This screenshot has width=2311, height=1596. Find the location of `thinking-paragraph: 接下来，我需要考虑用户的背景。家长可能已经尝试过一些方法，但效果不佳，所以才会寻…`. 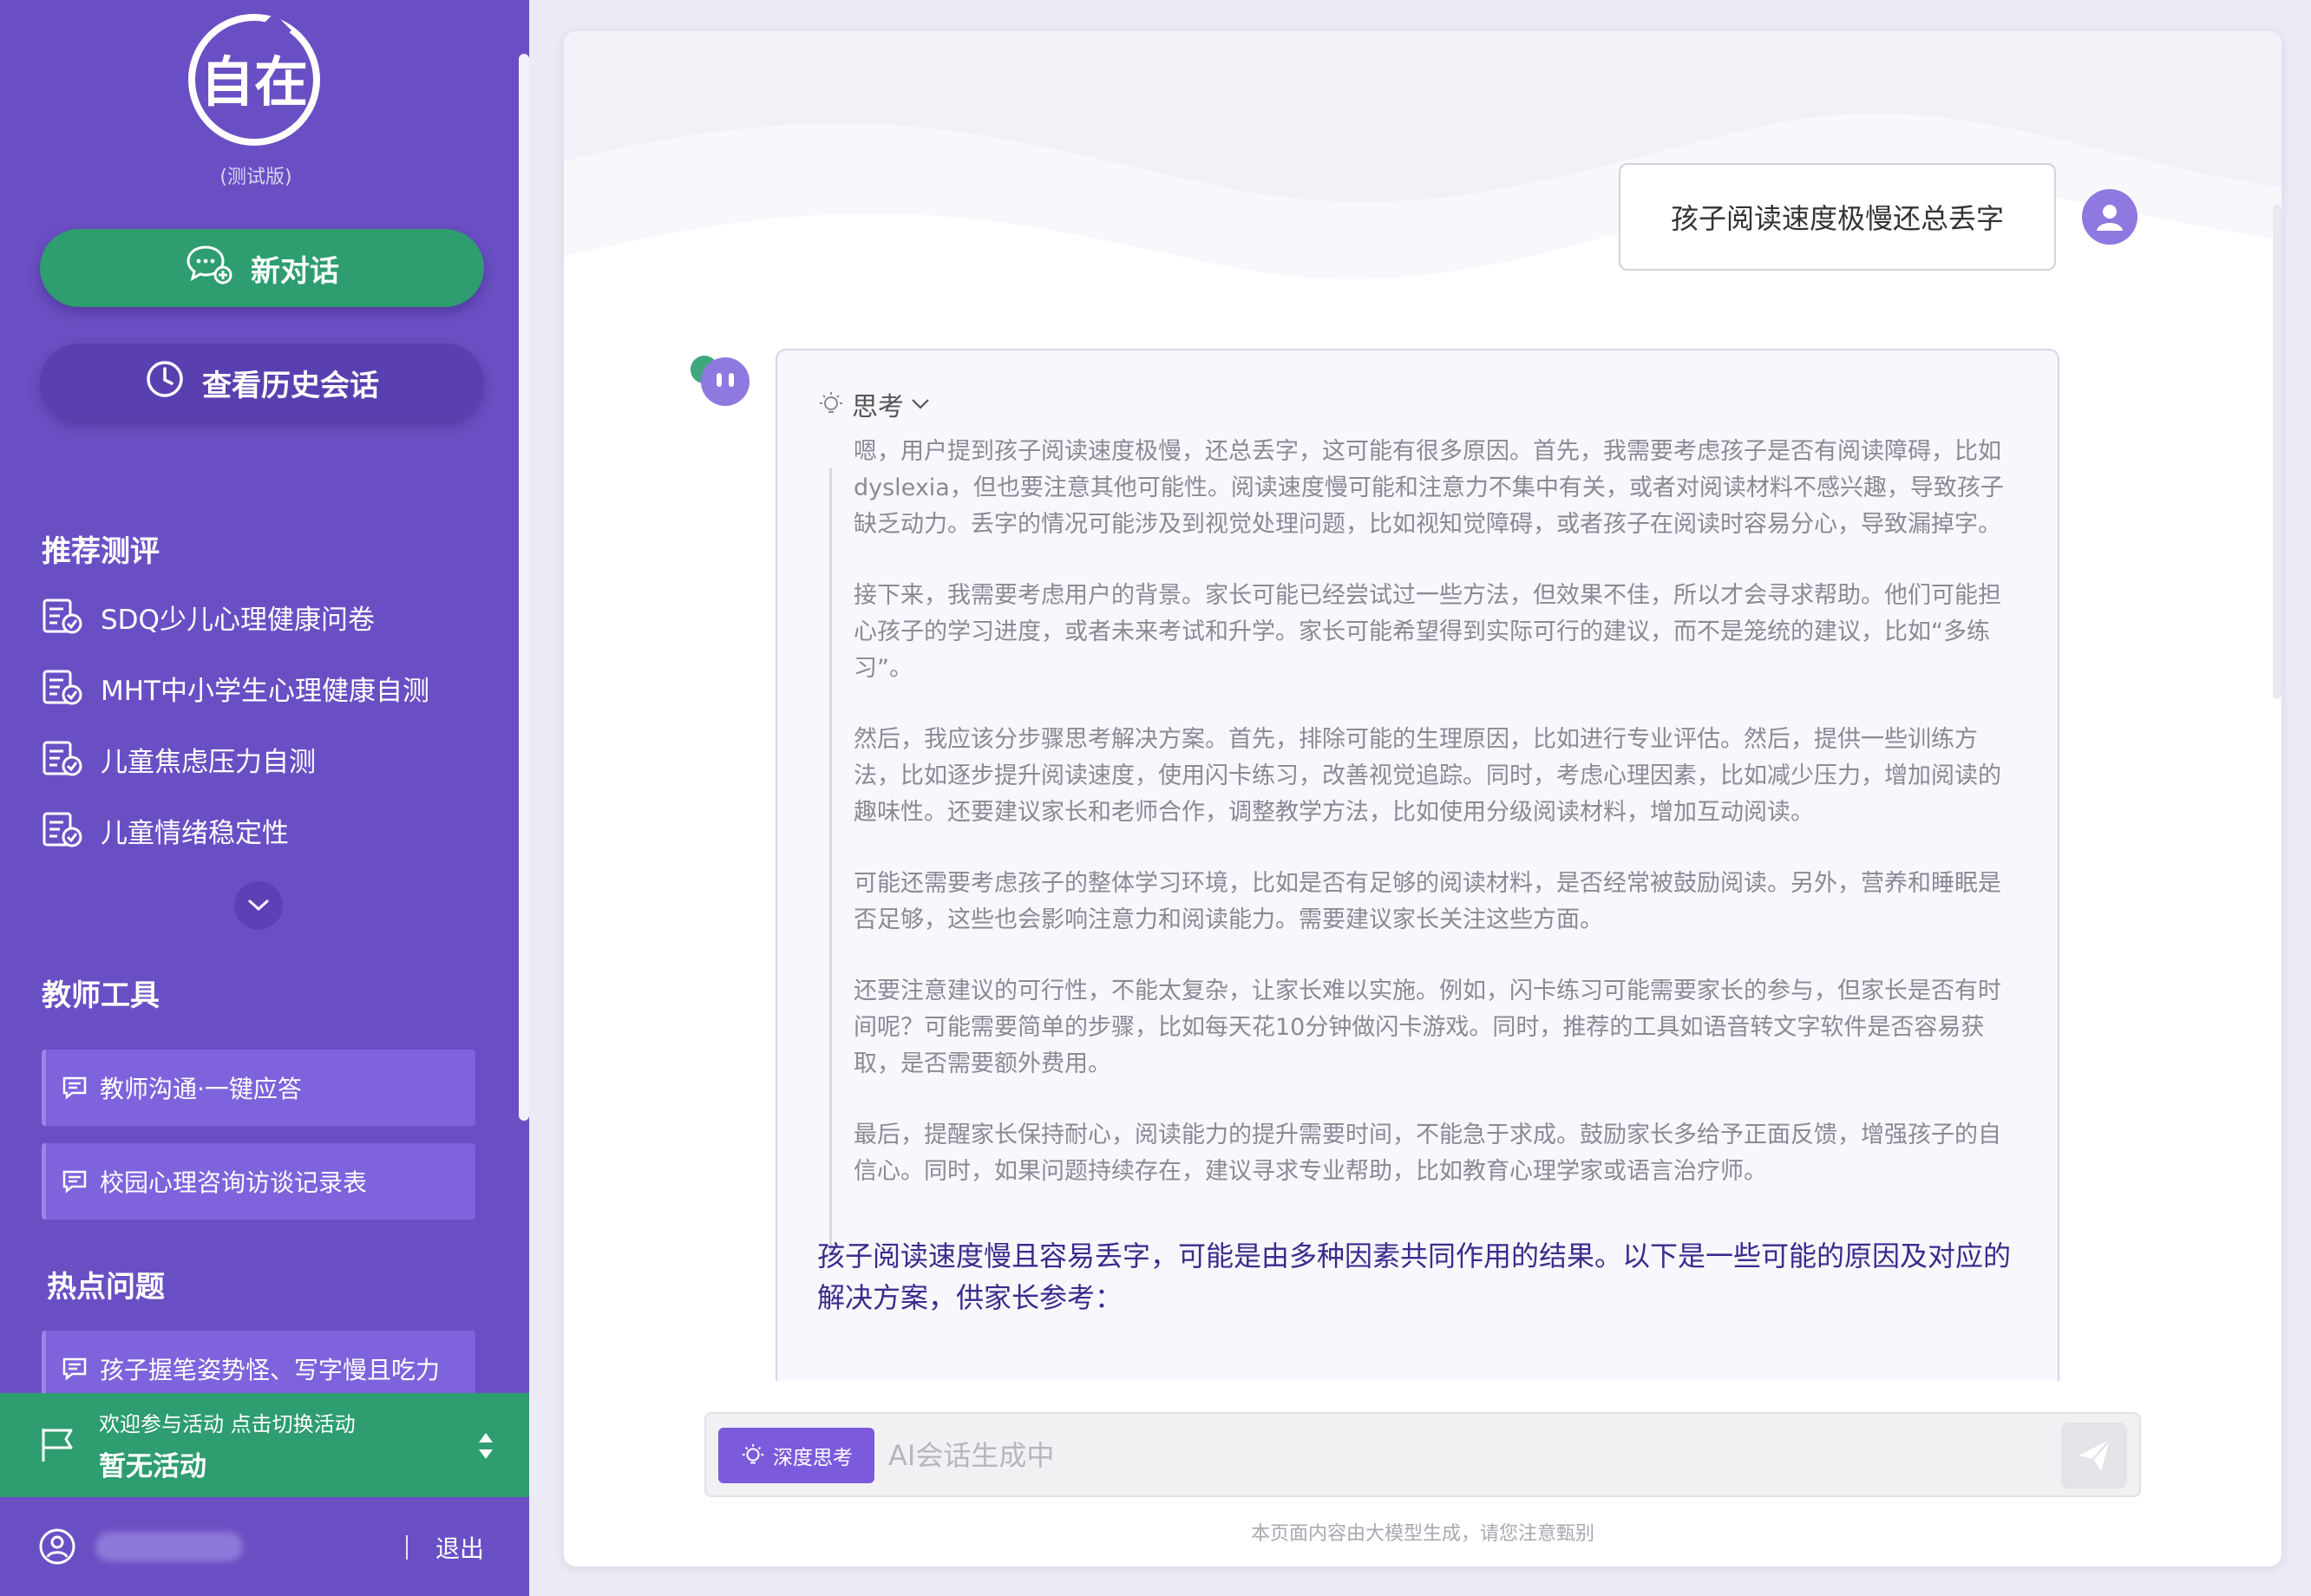

thinking-paragraph: 接下来，我需要考虑用户的背景。家长可能已经尝试过一些方法，但效果不佳，所以才会寻… is located at coordinates (1428, 632).